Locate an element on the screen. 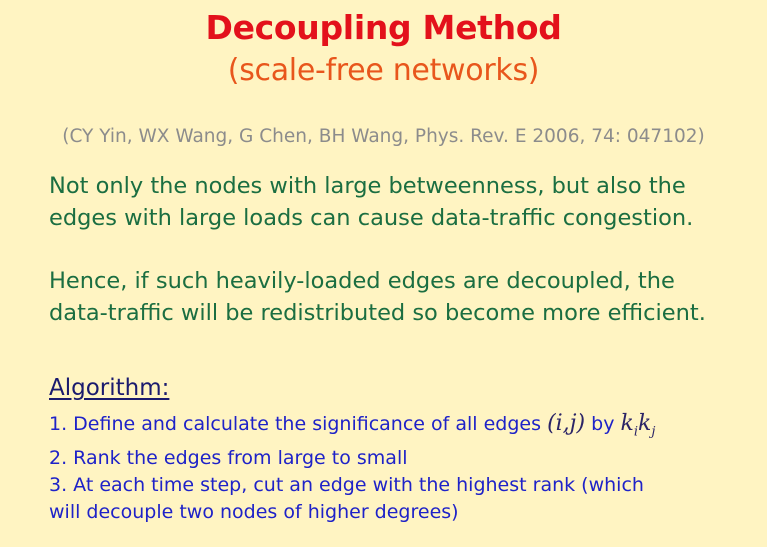  algorithm-step-2: 2. Rank the edges from large to small is located at coordinates (228, 458).